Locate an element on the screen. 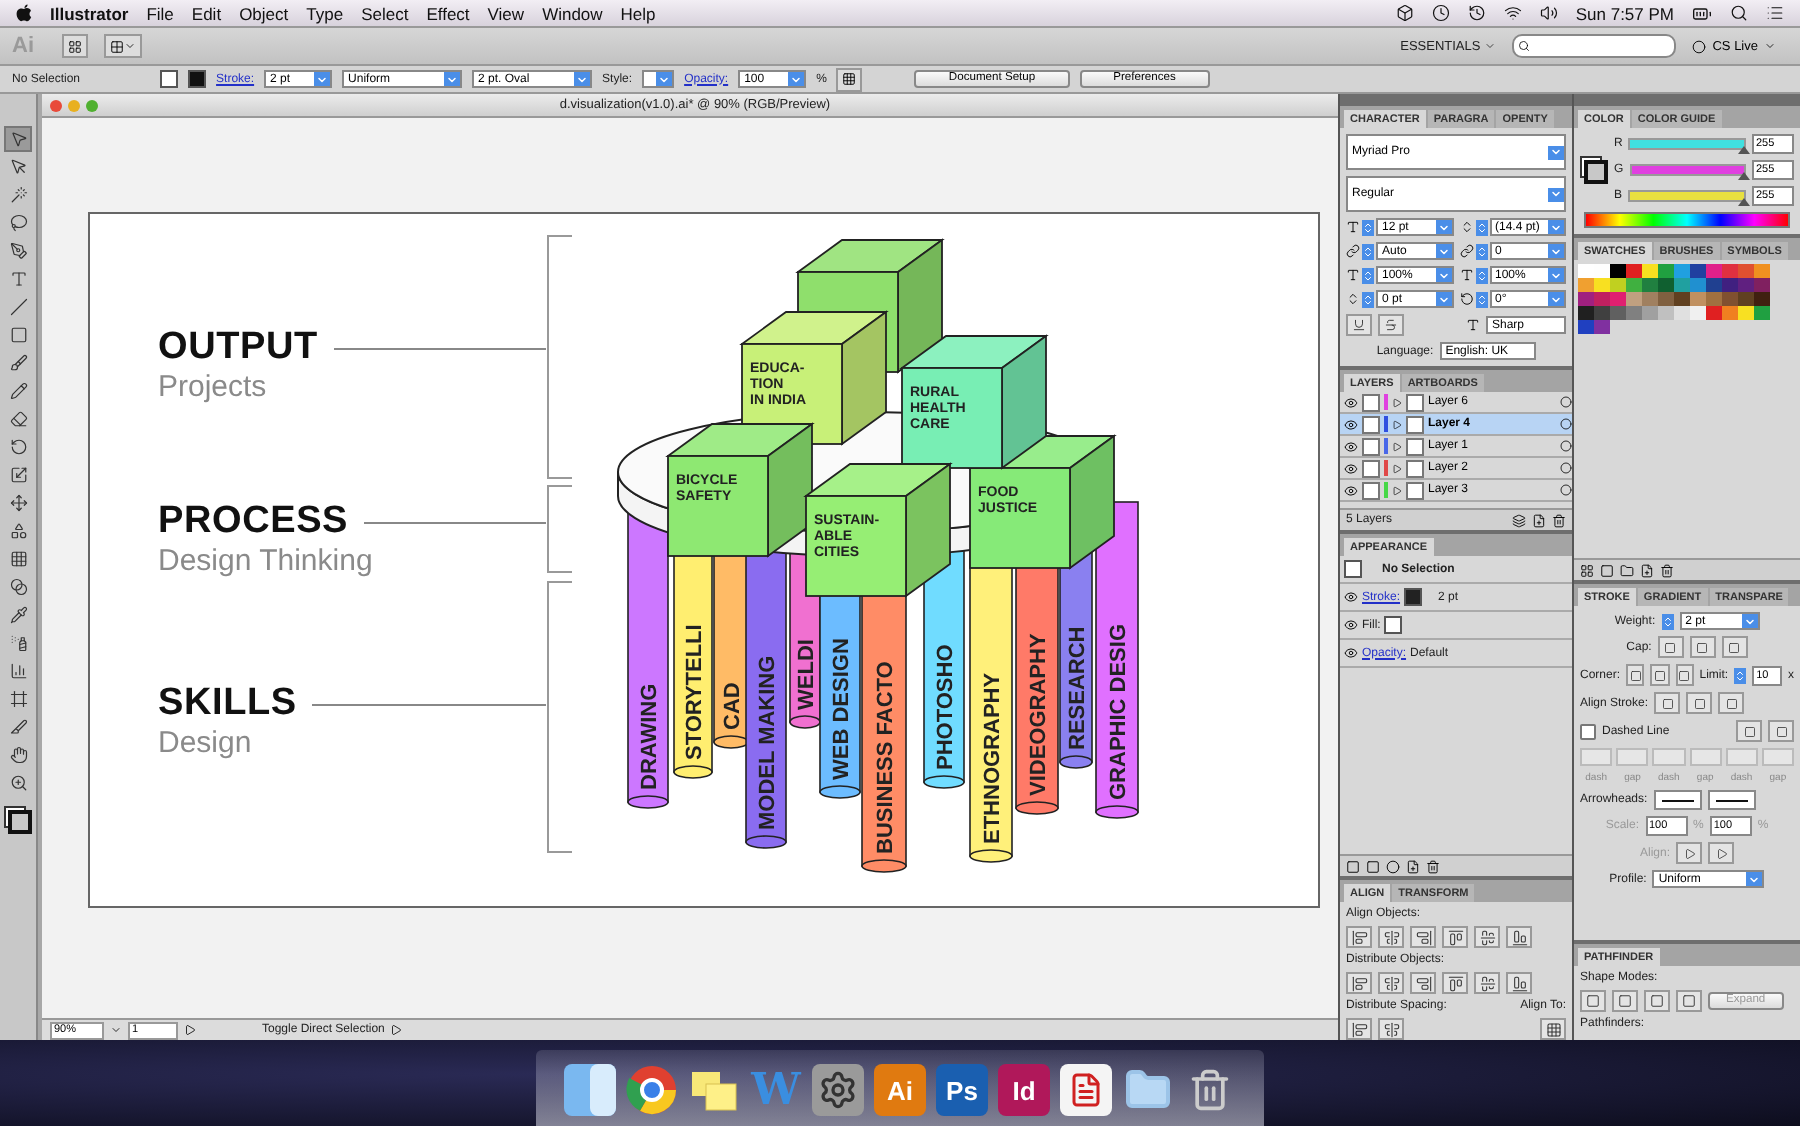 The image size is (1800, 1126). pillar-label: WELDI is located at coordinates (807, 674).